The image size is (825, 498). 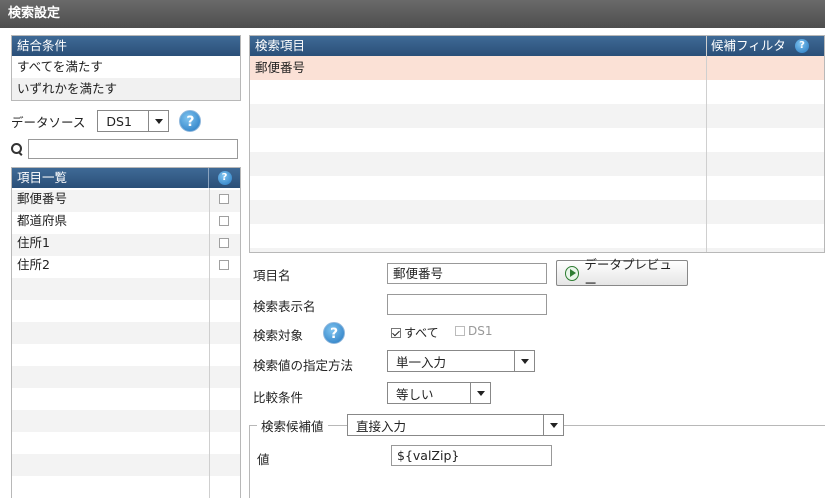 What do you see at coordinates (42, 220) in the screenshot?
I see `list-item-label: 都道府県` at bounding box center [42, 220].